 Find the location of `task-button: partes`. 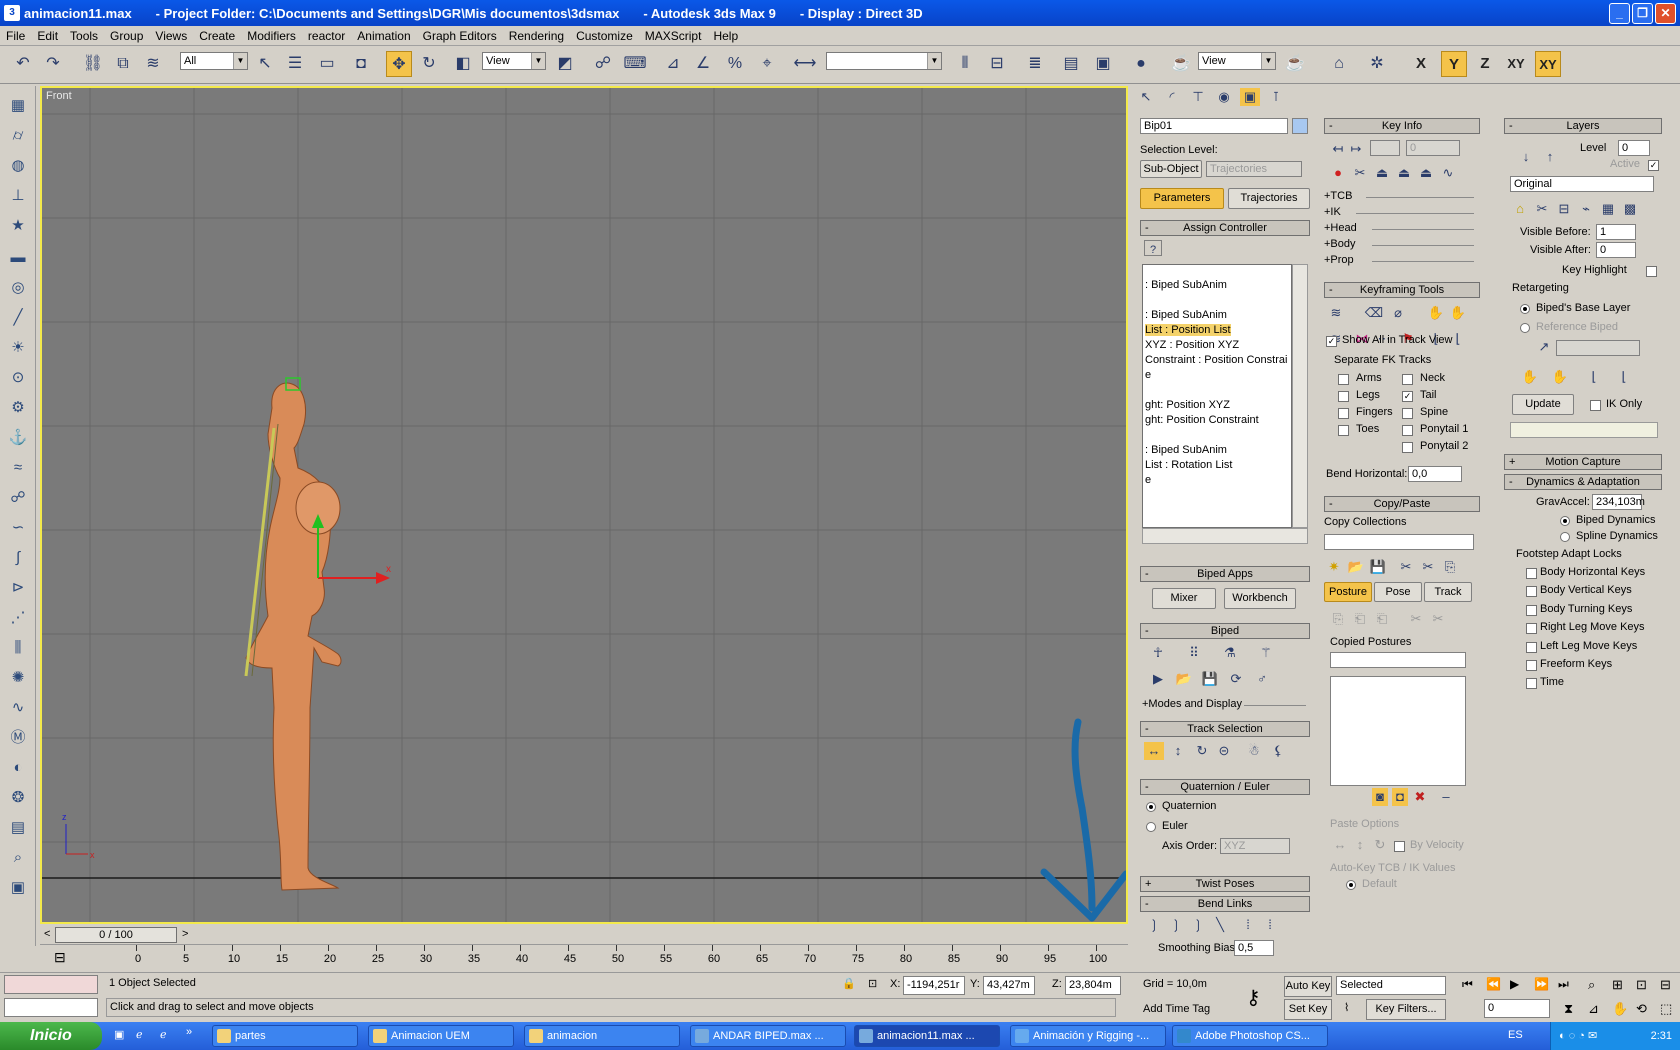

task-button: partes is located at coordinates (285, 1036).